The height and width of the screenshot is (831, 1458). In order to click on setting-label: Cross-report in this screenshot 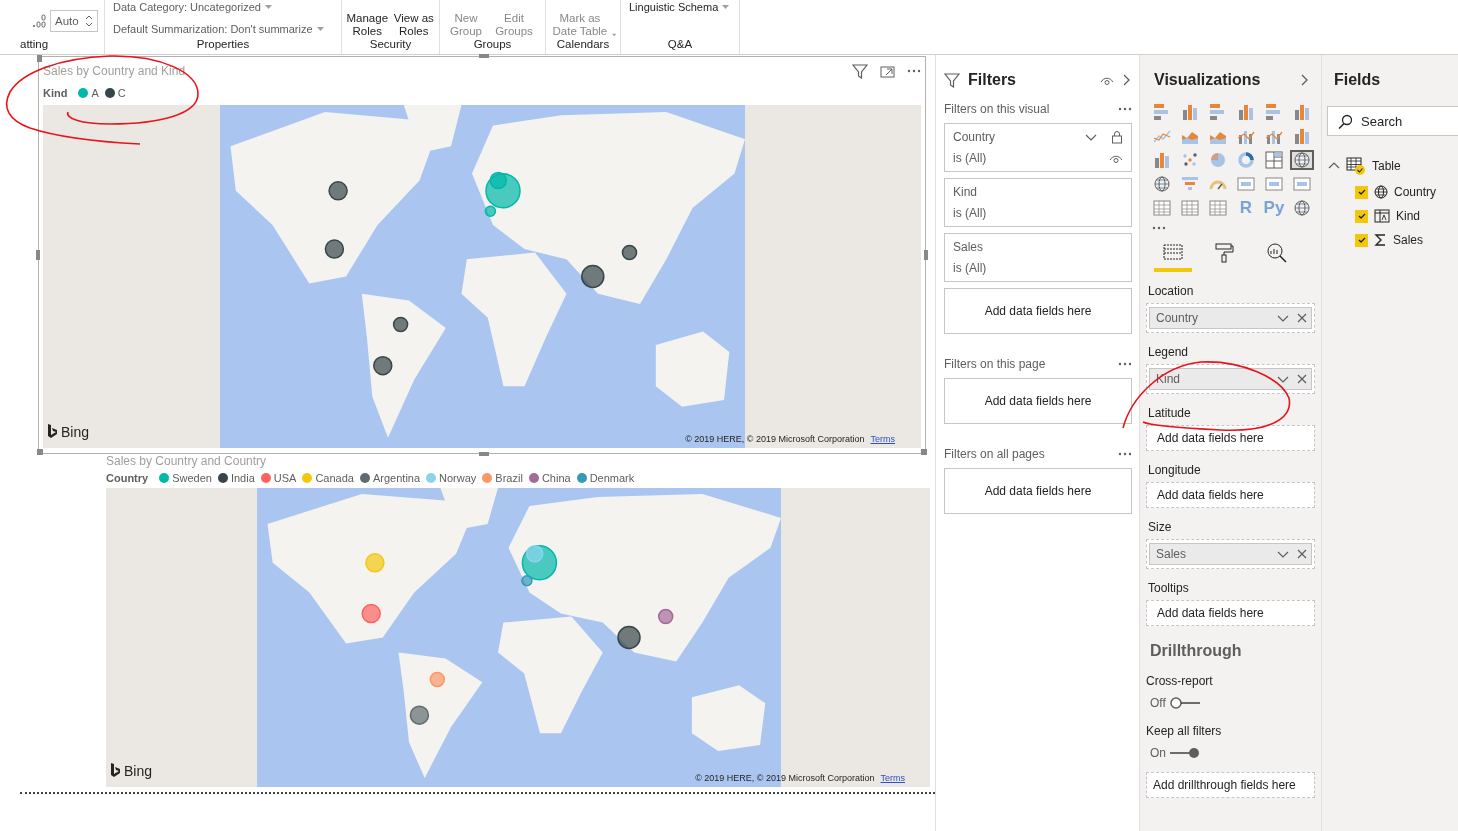, I will do `click(1180, 681)`.